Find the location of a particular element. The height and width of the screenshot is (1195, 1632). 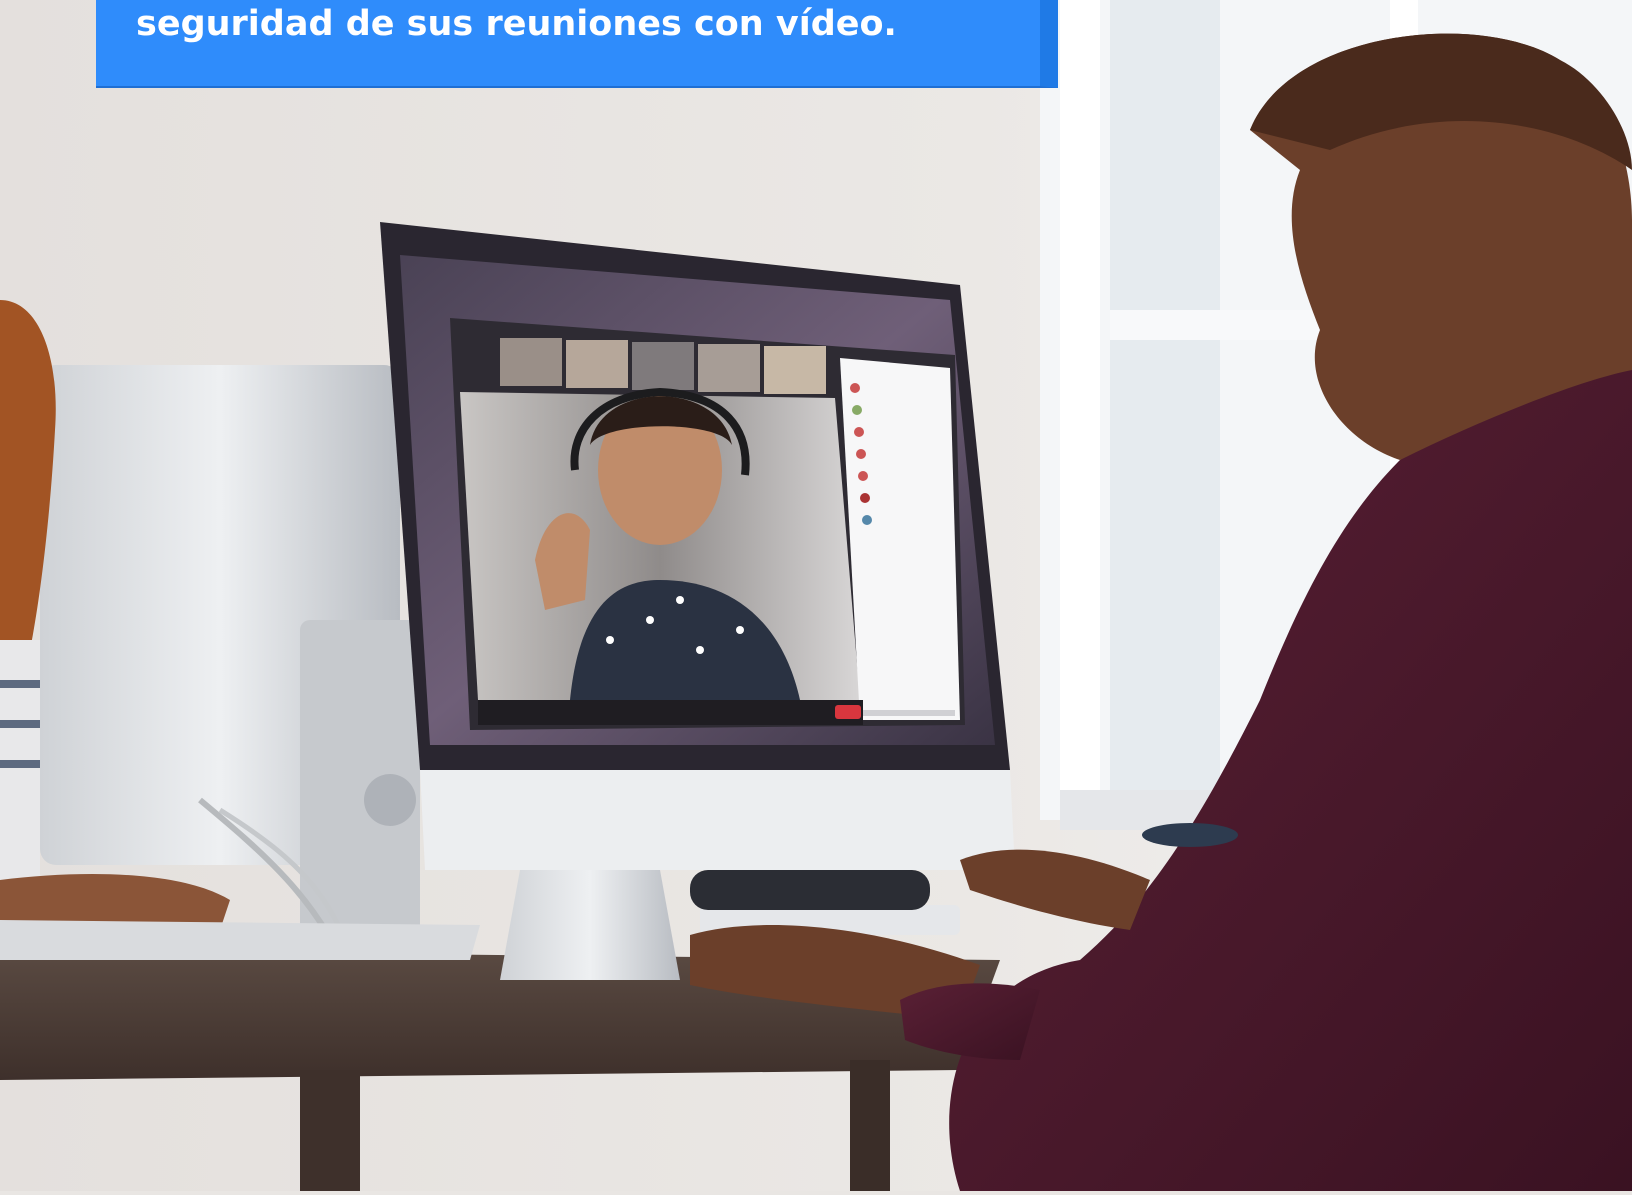

speaker is located at coordinates (810, 890).